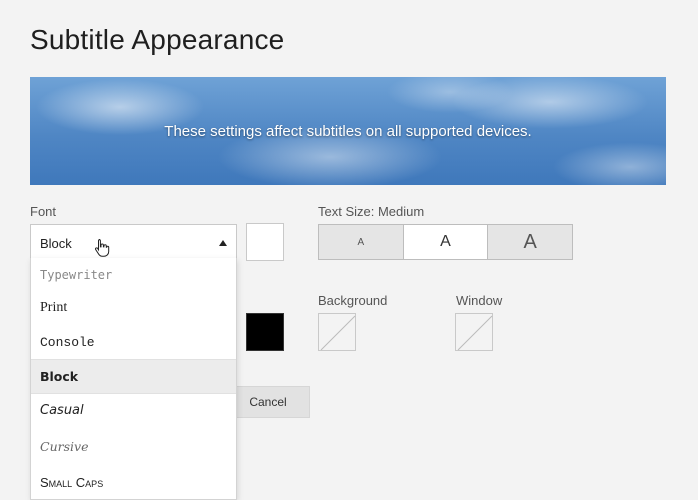 Image resolution: width=698 pixels, height=500 pixels. Describe the element at coordinates (43, 211) in the screenshot. I see `font-label: Font` at that location.